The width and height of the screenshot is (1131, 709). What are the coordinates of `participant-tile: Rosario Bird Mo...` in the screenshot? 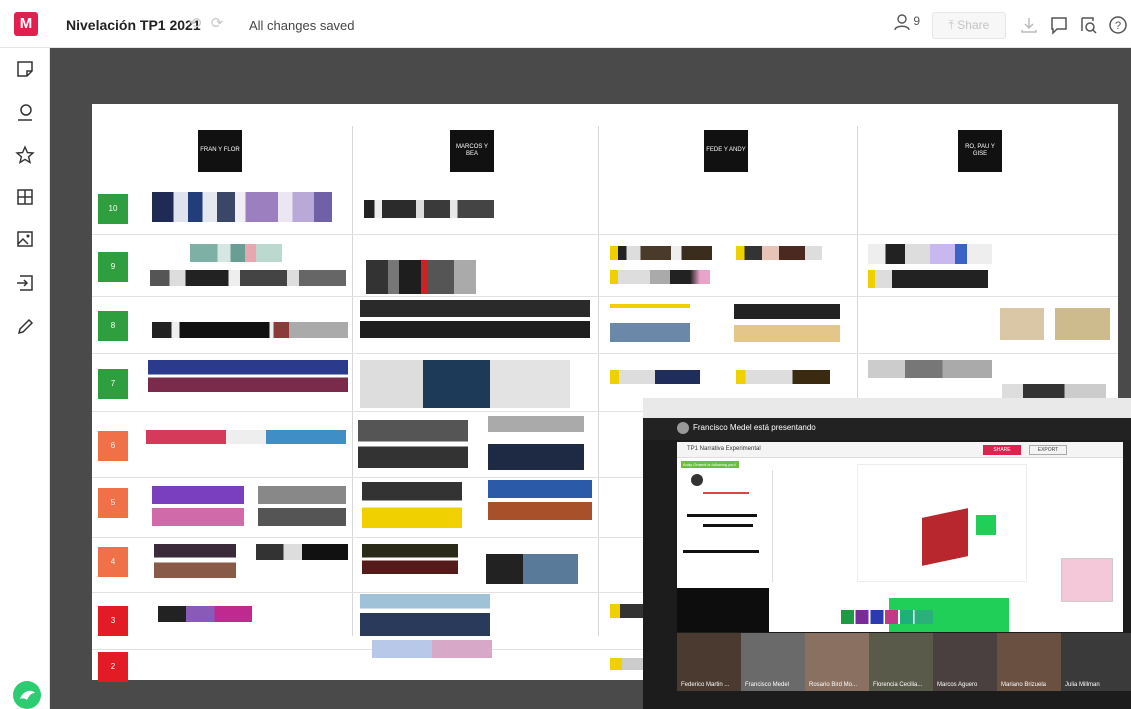 It's located at (837, 662).